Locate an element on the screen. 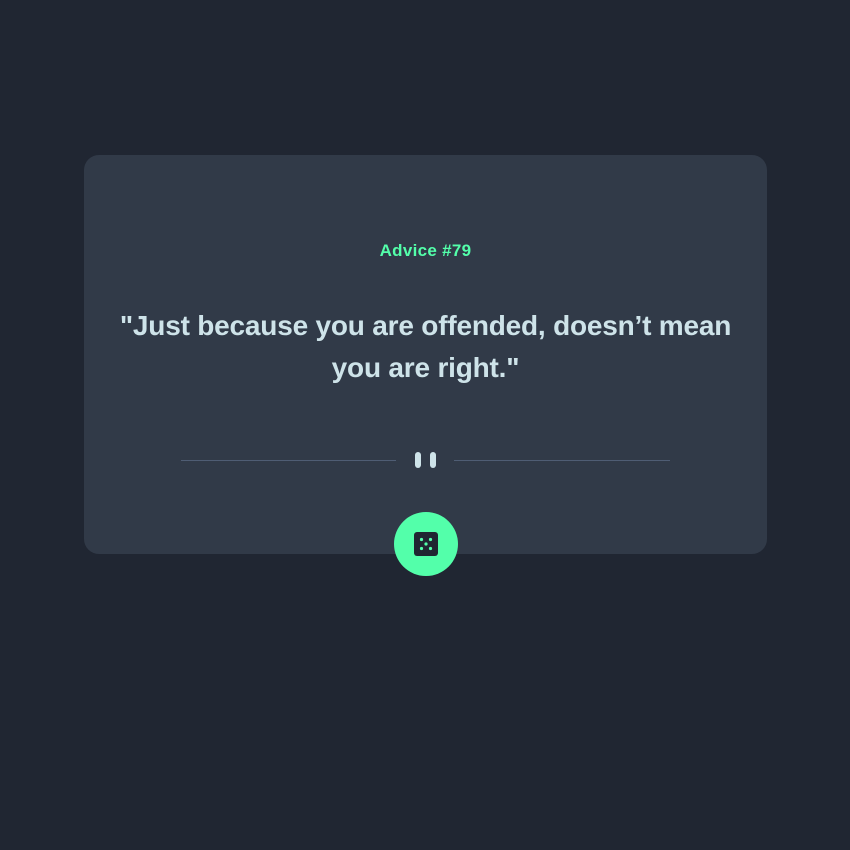 This screenshot has height=850, width=850. divider-line-right is located at coordinates (562, 460).